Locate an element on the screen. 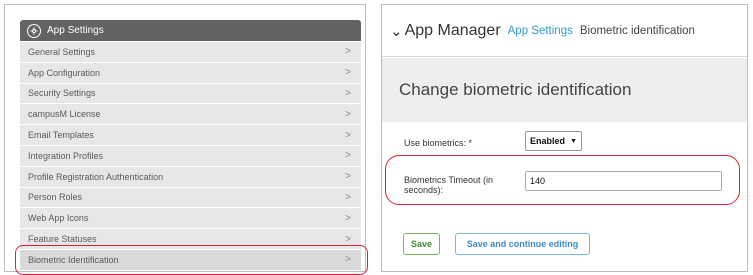 The height and width of the screenshot is (275, 753). menu-item-label: Web App Icons is located at coordinates (58, 218).